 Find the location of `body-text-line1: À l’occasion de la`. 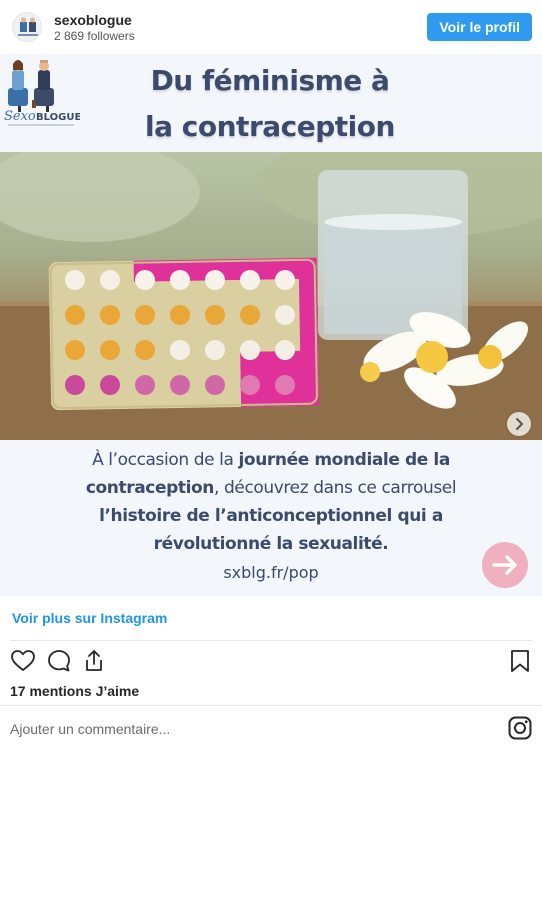

body-text-line1: À l’occasion de la is located at coordinates (165, 460).